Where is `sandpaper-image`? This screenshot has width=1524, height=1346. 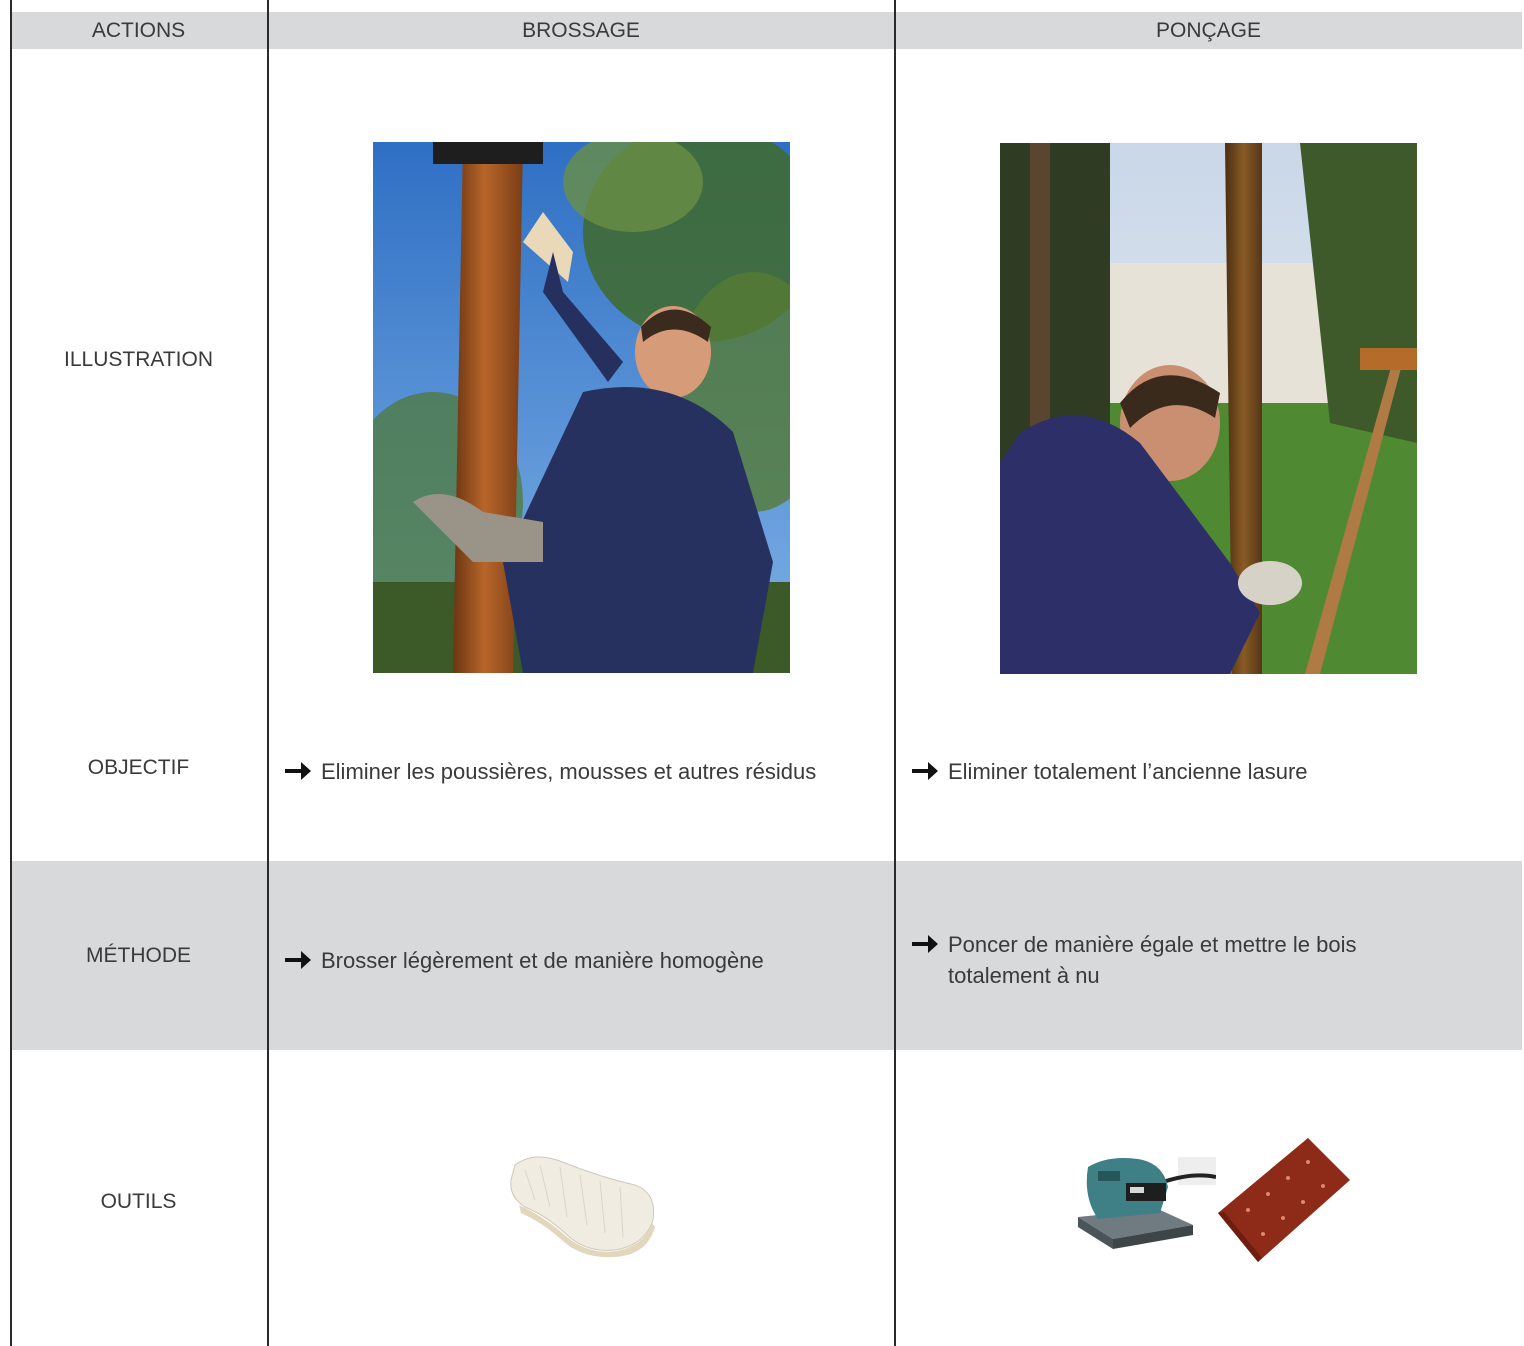 sandpaper-image is located at coordinates (1284, 1200).